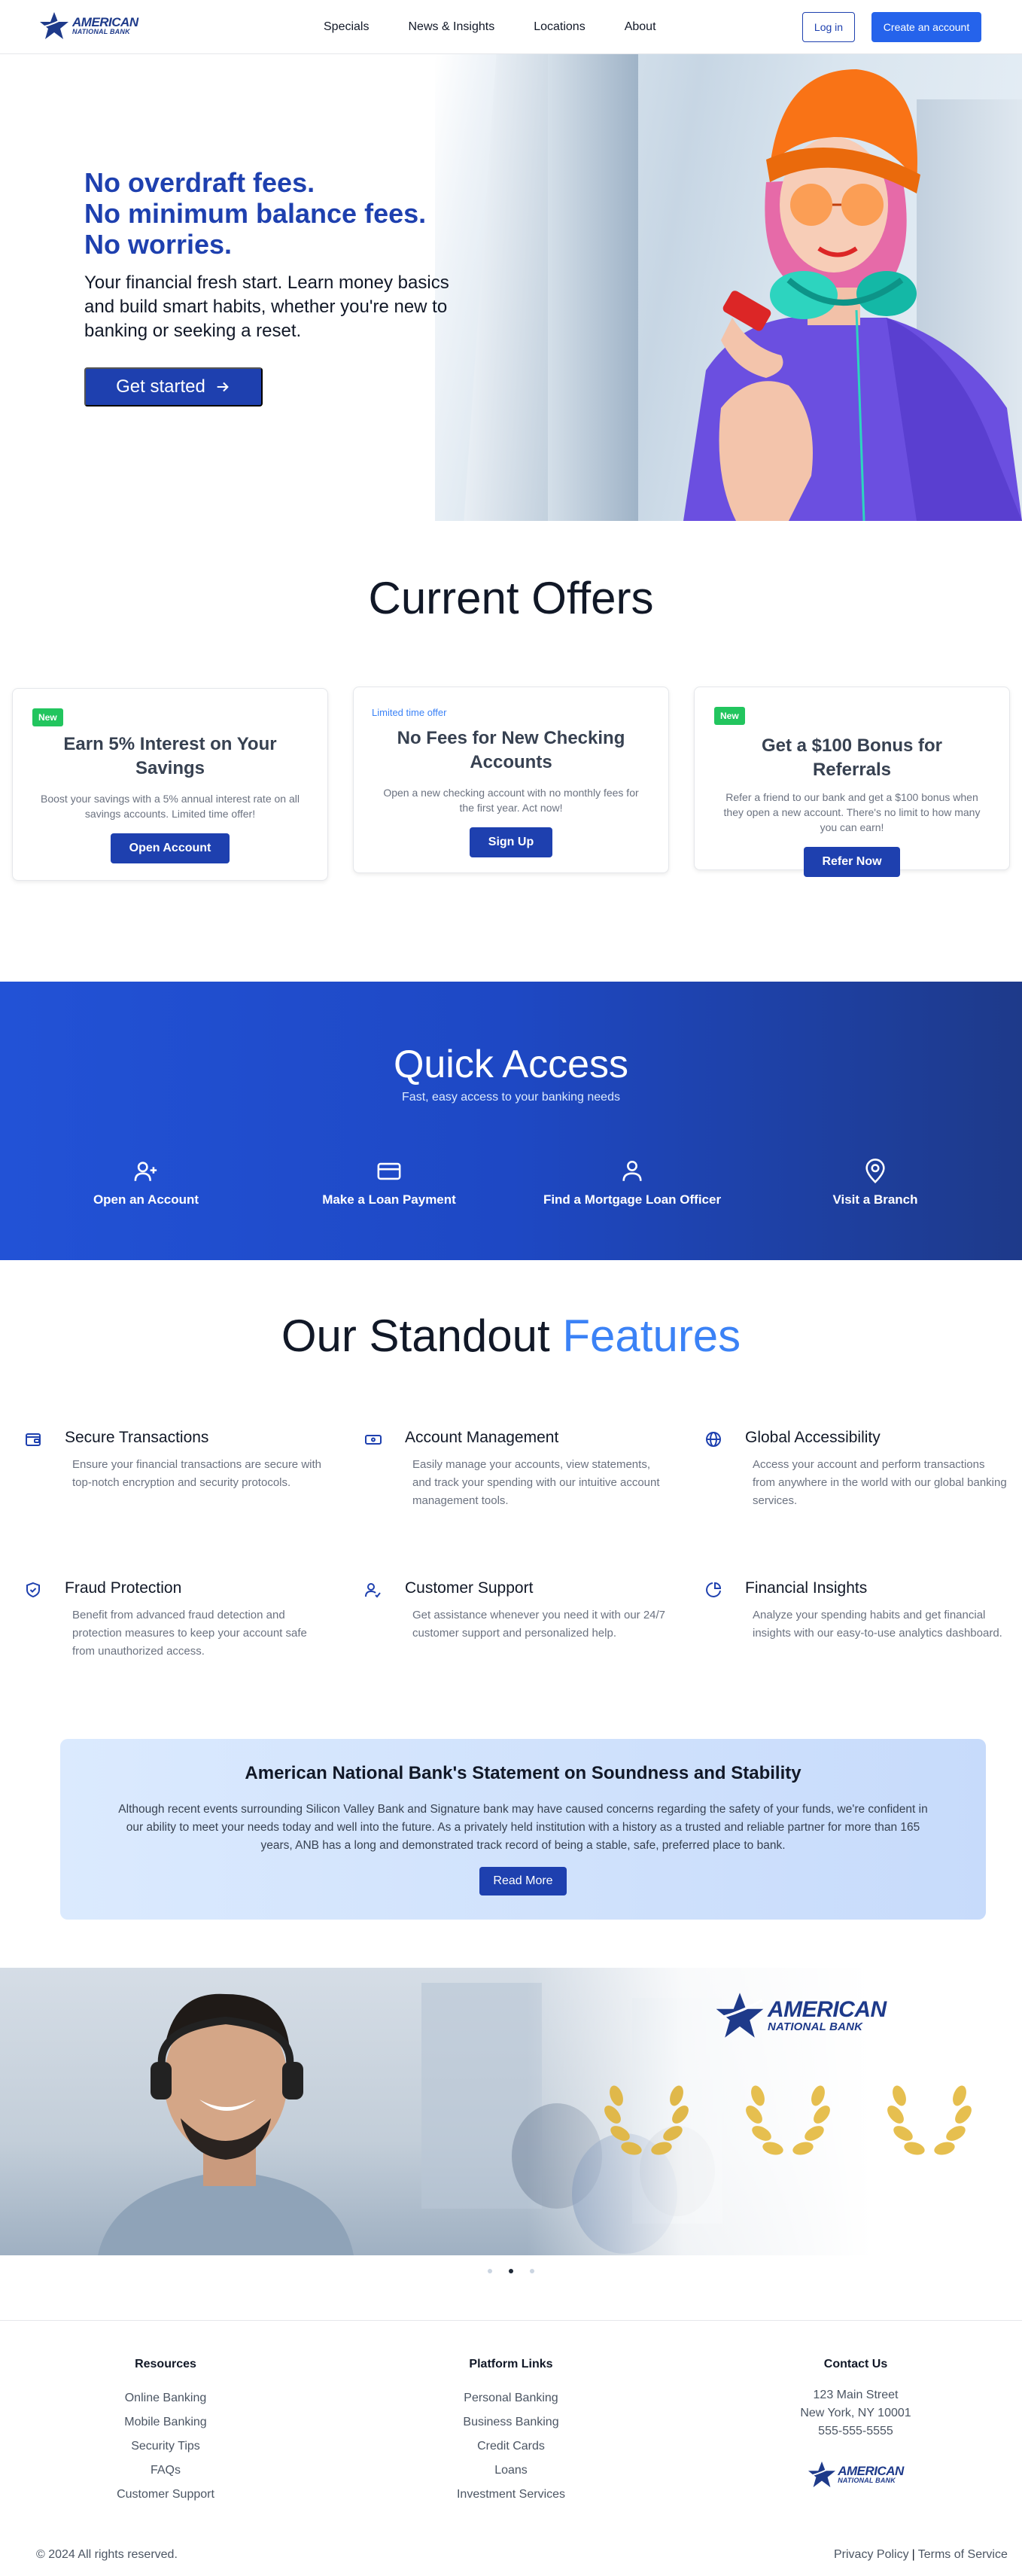  Describe the element at coordinates (856, 2395) in the screenshot. I see `footer-address-line: 123 Main Street` at that location.